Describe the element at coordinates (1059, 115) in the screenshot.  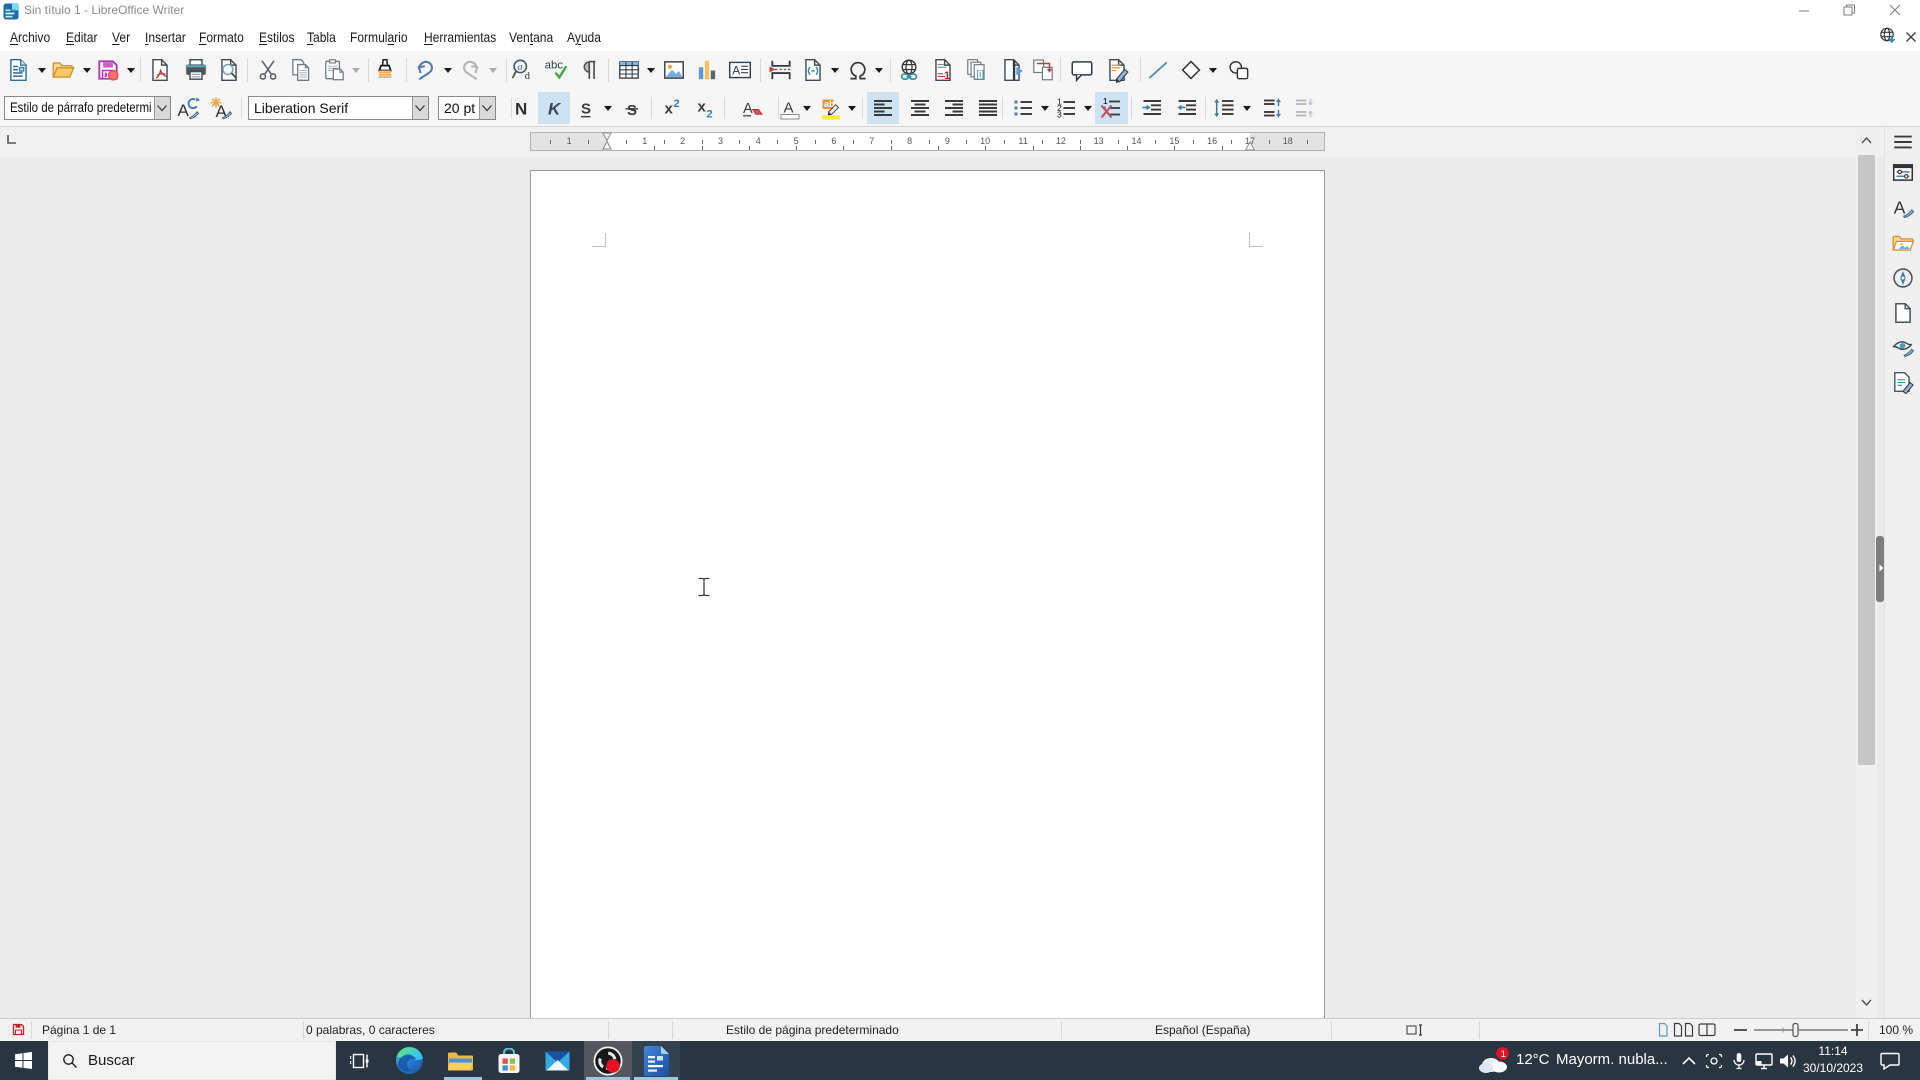
I see `svg-text: 3` at that location.